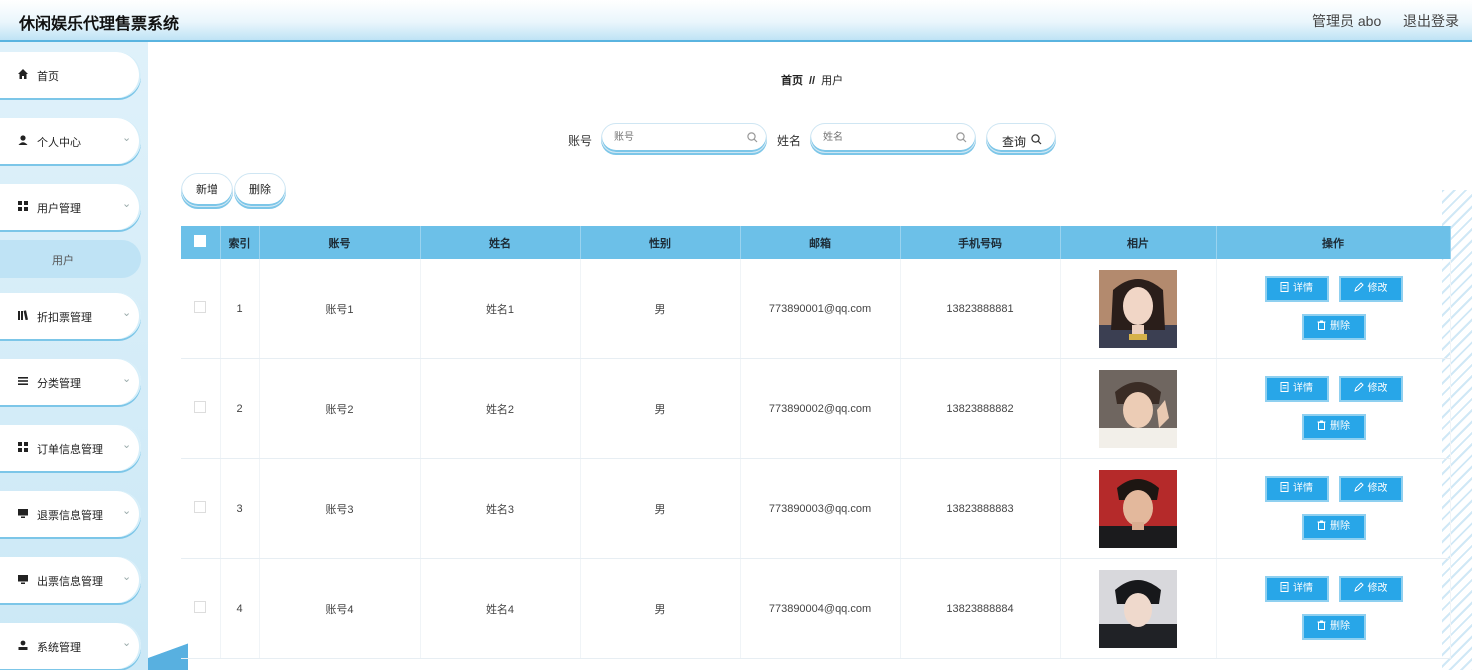 The width and height of the screenshot is (1472, 670). I want to click on sidebar-item-ticketing-management: 出票信息管理 ⌄, so click(70, 580).